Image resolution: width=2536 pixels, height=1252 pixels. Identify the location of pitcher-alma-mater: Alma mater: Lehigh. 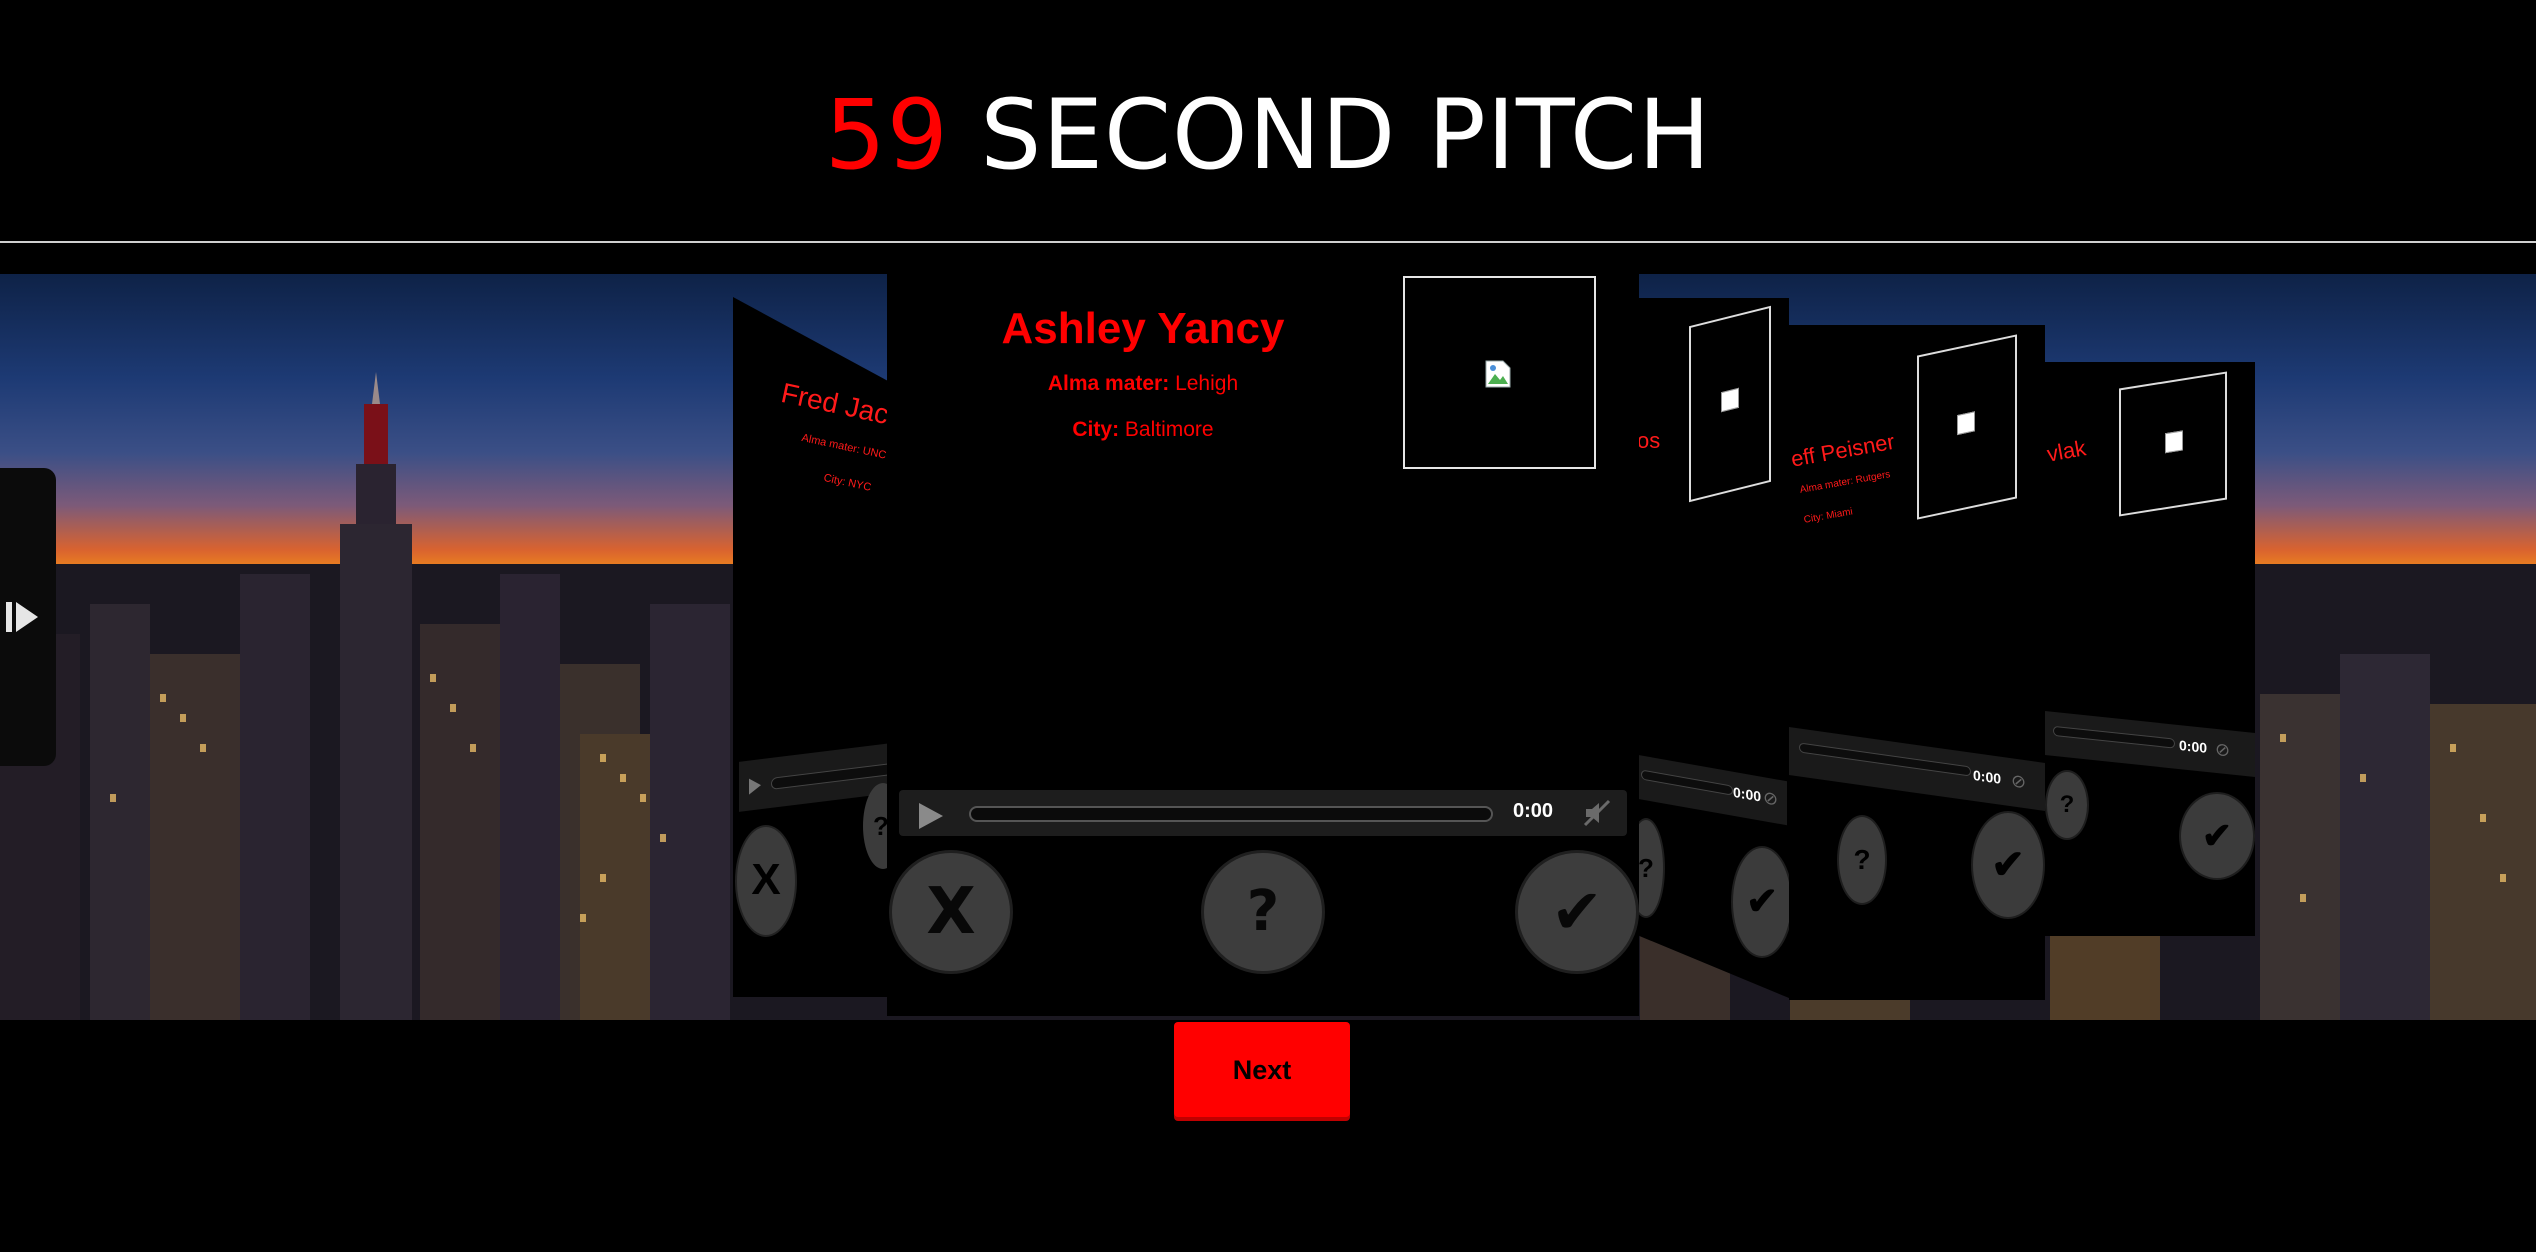
(1143, 384).